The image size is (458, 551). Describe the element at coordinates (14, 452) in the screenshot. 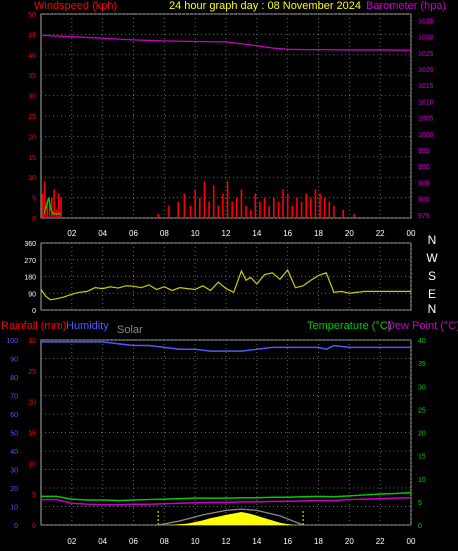

I see `humidity-tick-label: 40` at that location.